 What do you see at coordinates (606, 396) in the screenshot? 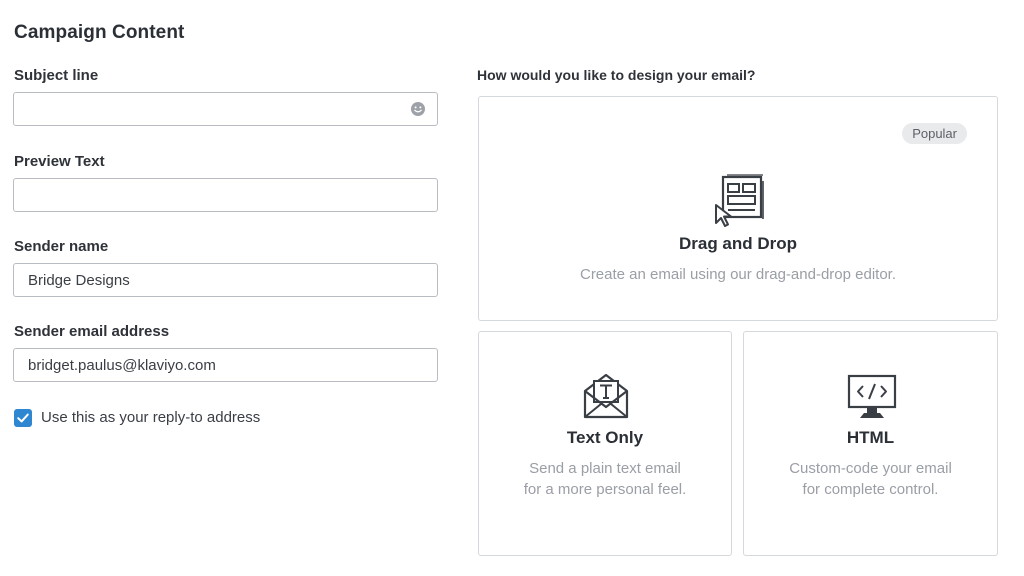
I see `text-envelope-icon` at bounding box center [606, 396].